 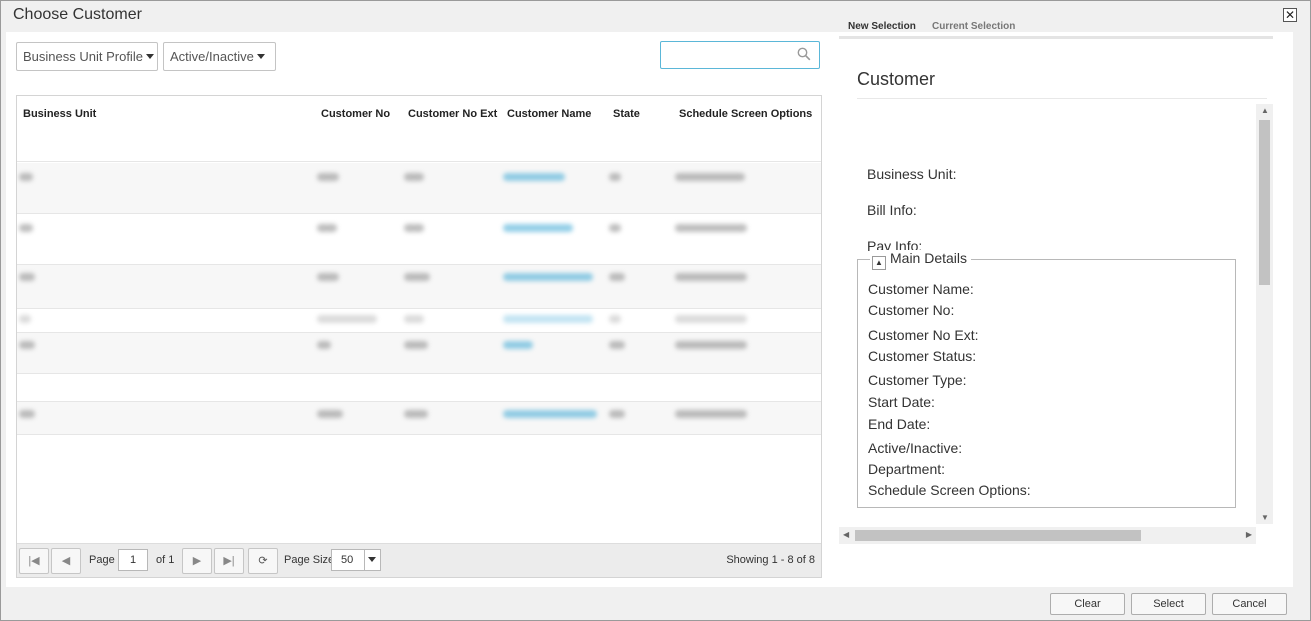 I want to click on main-details-legend: ▲ Main Details, so click(x=921, y=260).